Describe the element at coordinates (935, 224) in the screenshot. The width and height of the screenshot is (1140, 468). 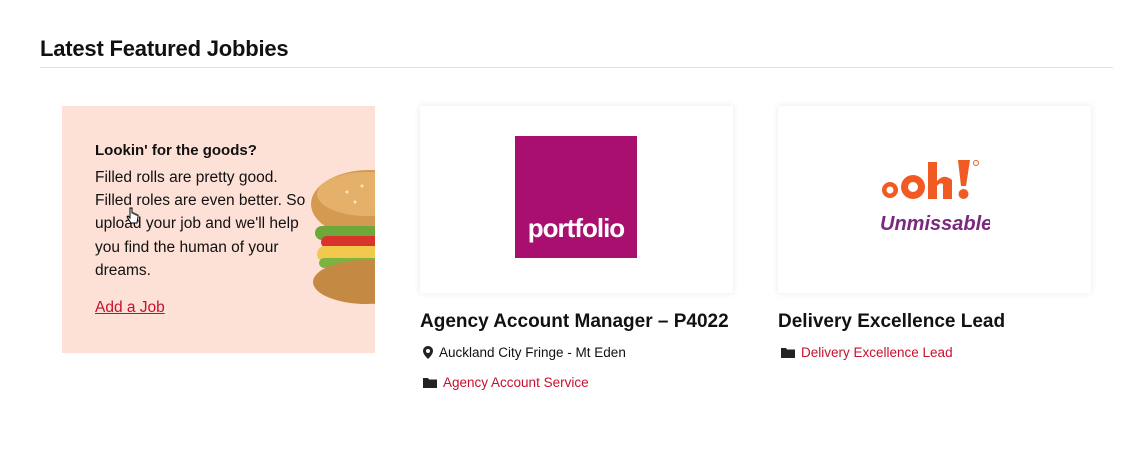
I see `ooh-logo-tagline: Unmissable` at that location.